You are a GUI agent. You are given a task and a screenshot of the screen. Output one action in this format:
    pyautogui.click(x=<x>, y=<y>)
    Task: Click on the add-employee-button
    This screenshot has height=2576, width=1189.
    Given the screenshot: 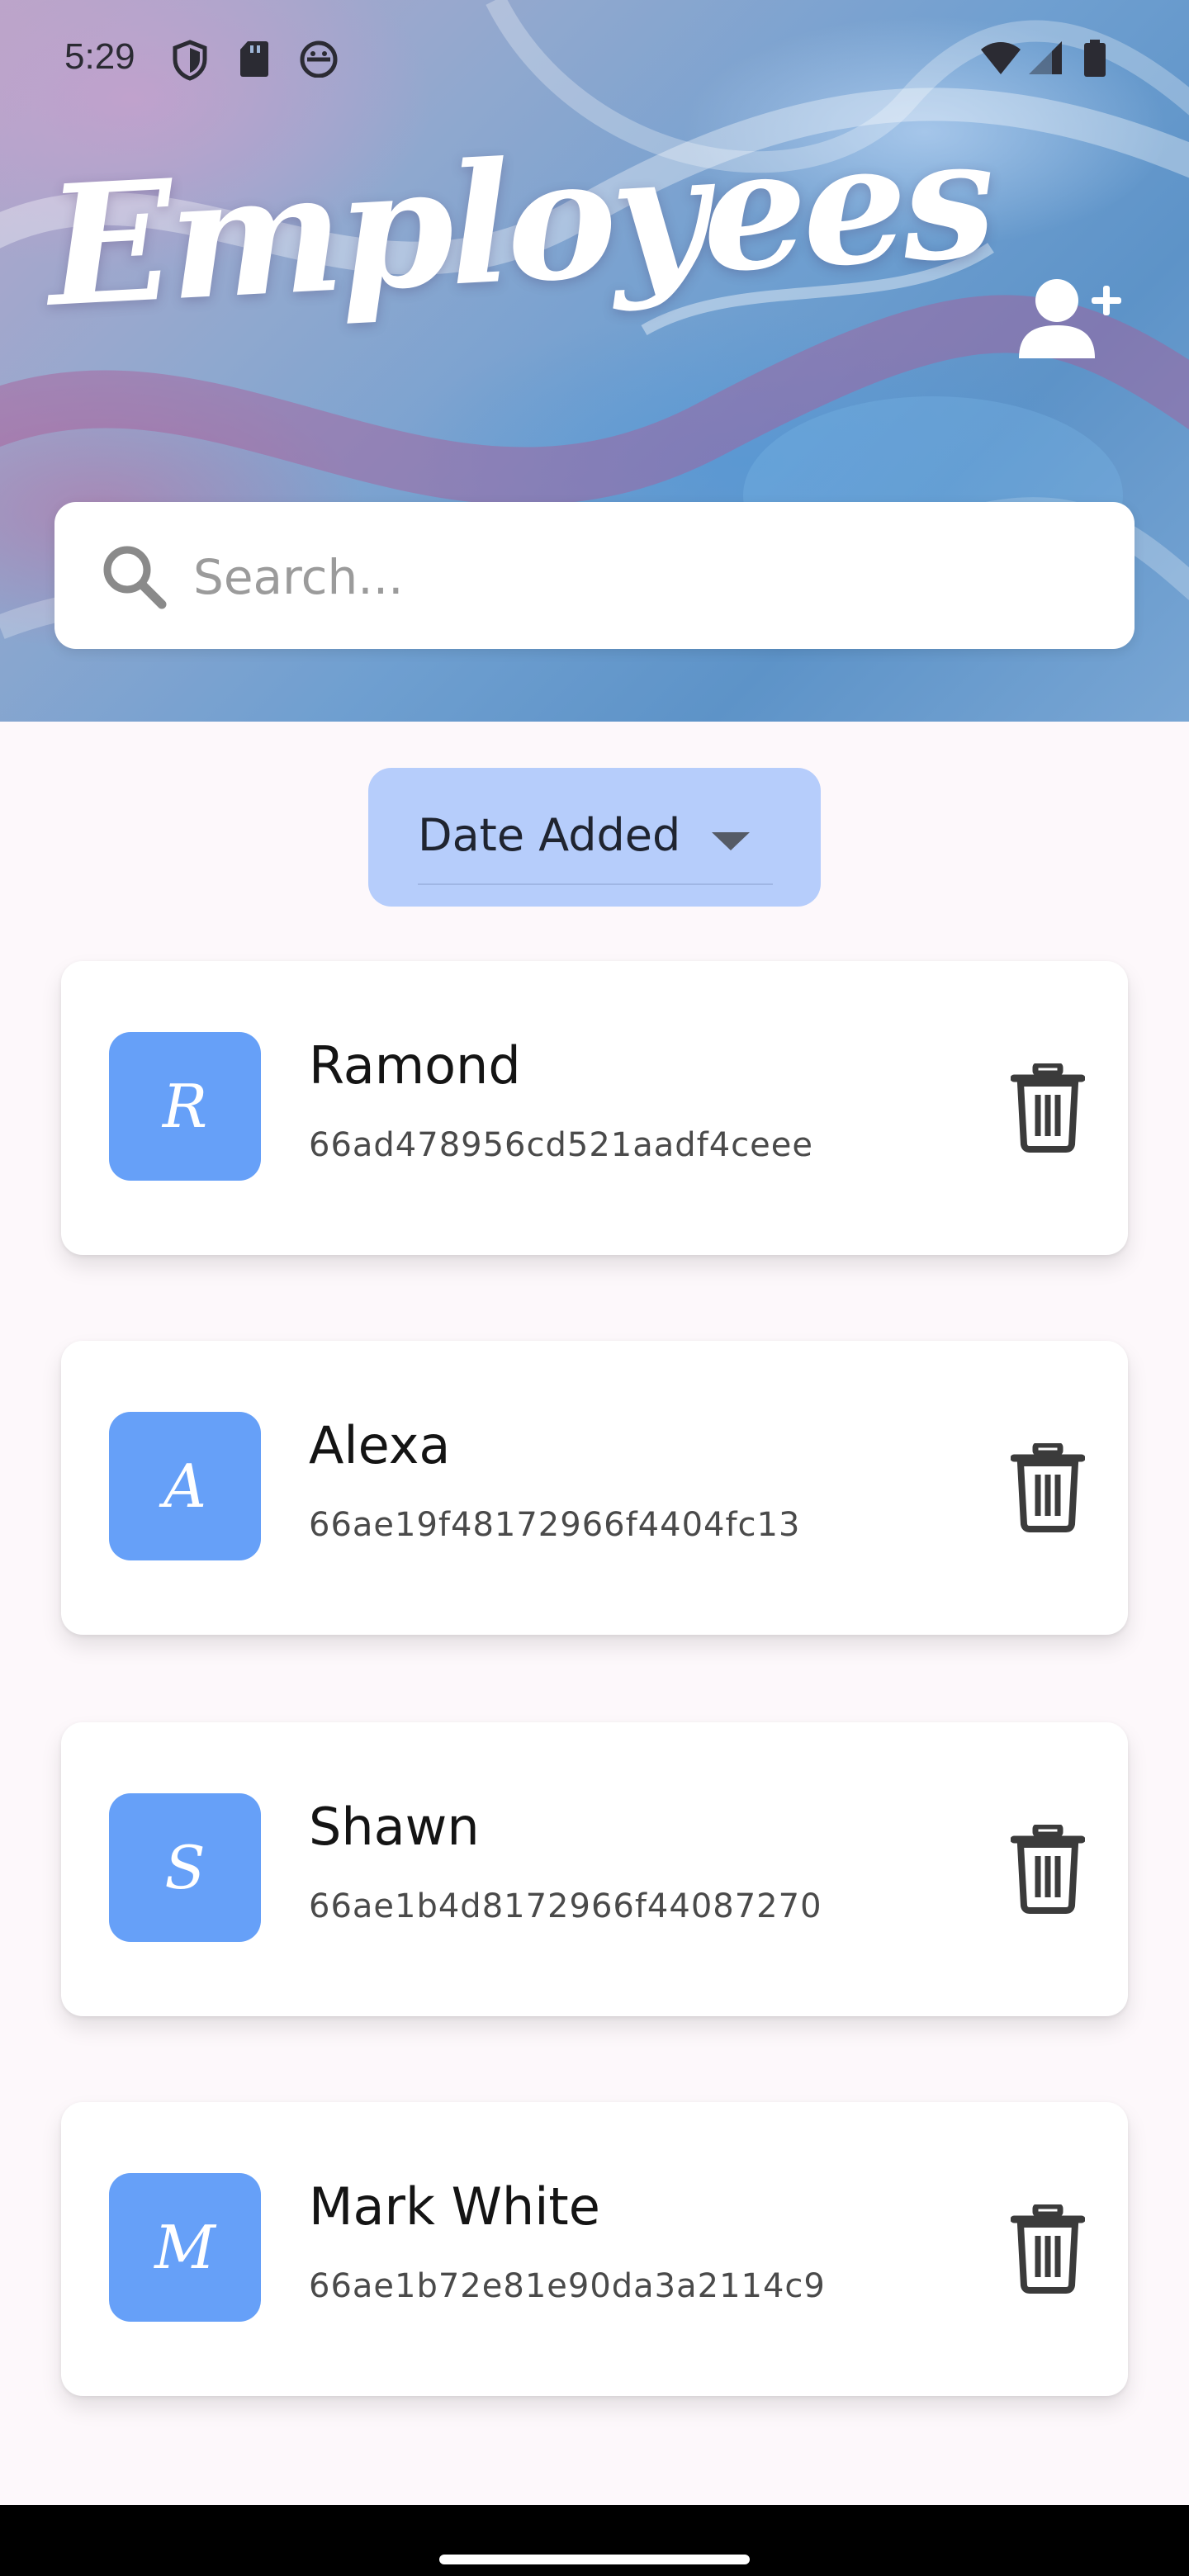 What is the action you would take?
    pyautogui.click(x=1069, y=322)
    